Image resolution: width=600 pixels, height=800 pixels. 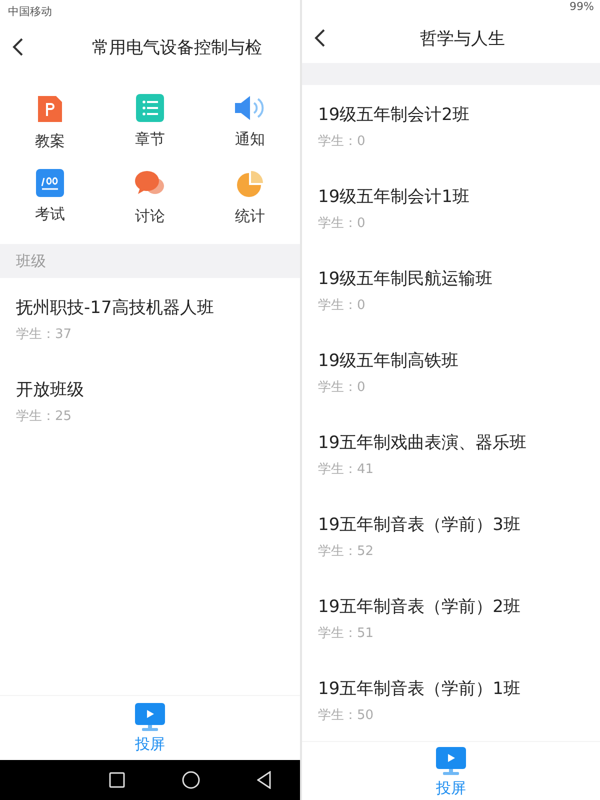 What do you see at coordinates (44, 416) in the screenshot?
I see `student-count: 学生：25` at bounding box center [44, 416].